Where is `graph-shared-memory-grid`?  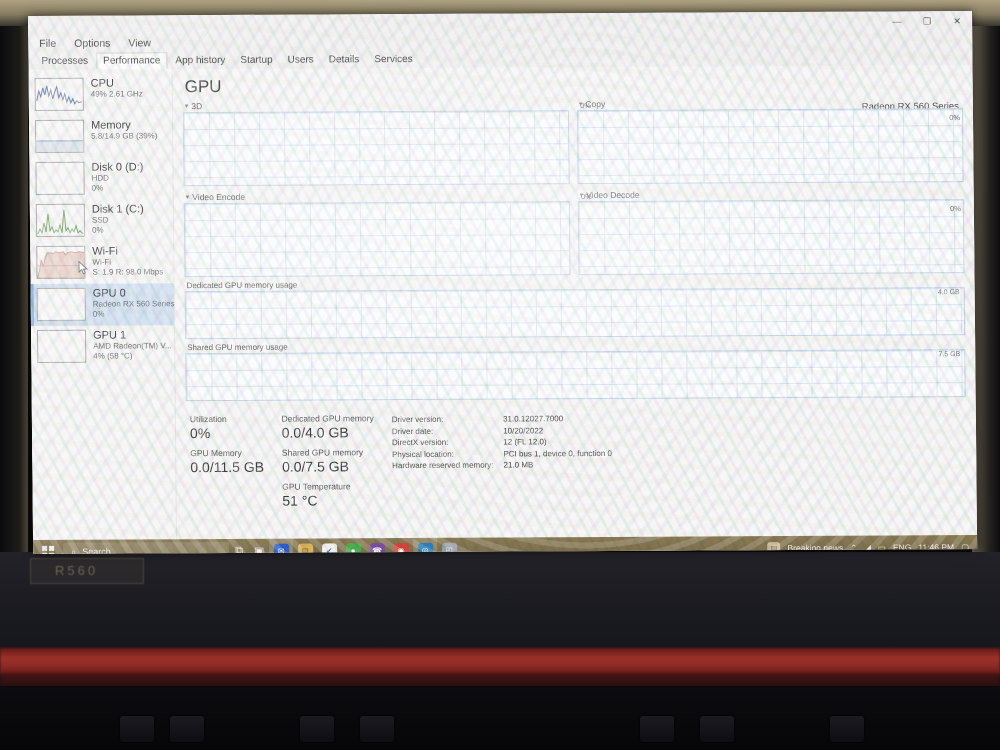
graph-shared-memory-grid is located at coordinates (575, 375).